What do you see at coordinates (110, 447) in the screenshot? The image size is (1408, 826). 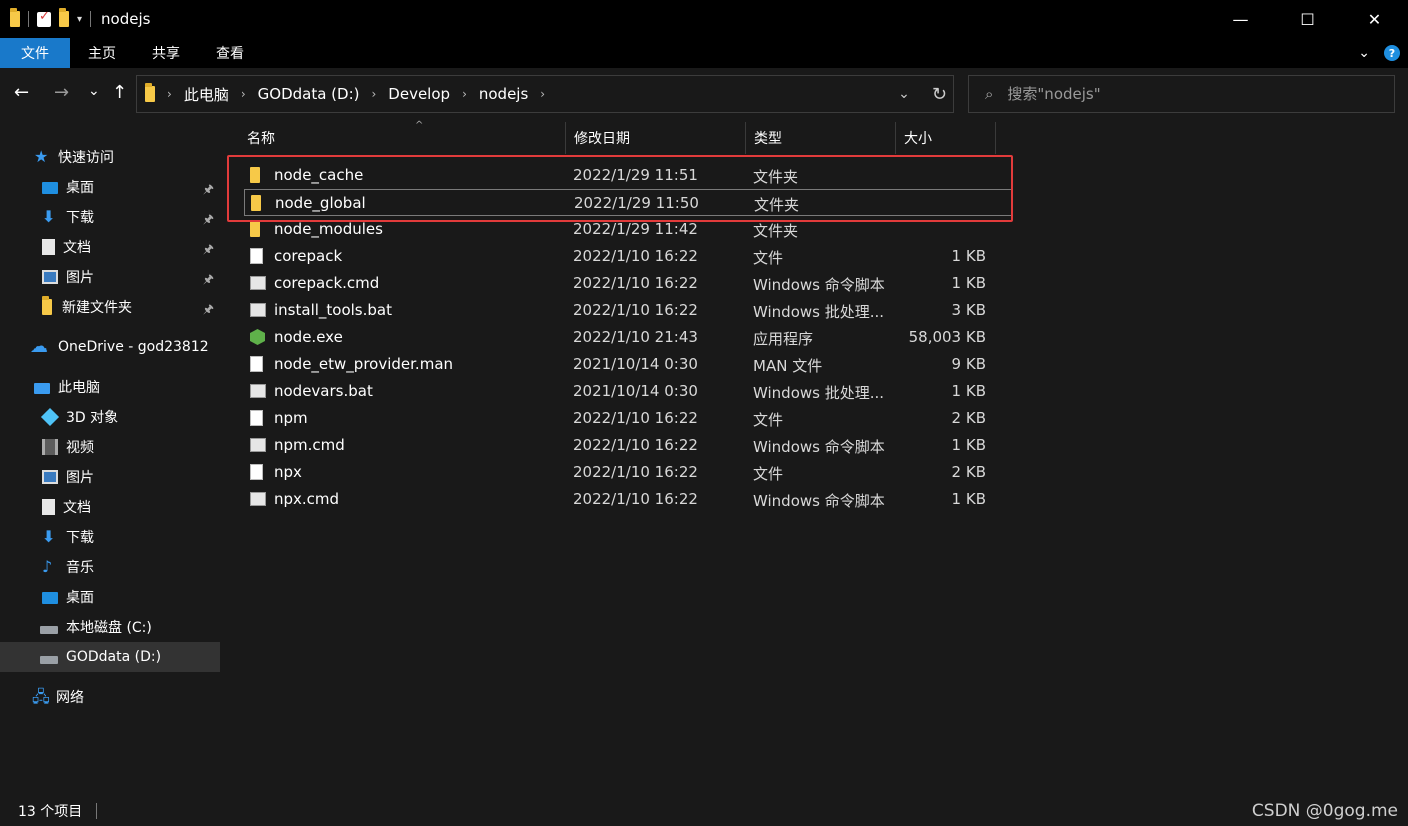 I see `sidebar-item-videos: 视频` at bounding box center [110, 447].